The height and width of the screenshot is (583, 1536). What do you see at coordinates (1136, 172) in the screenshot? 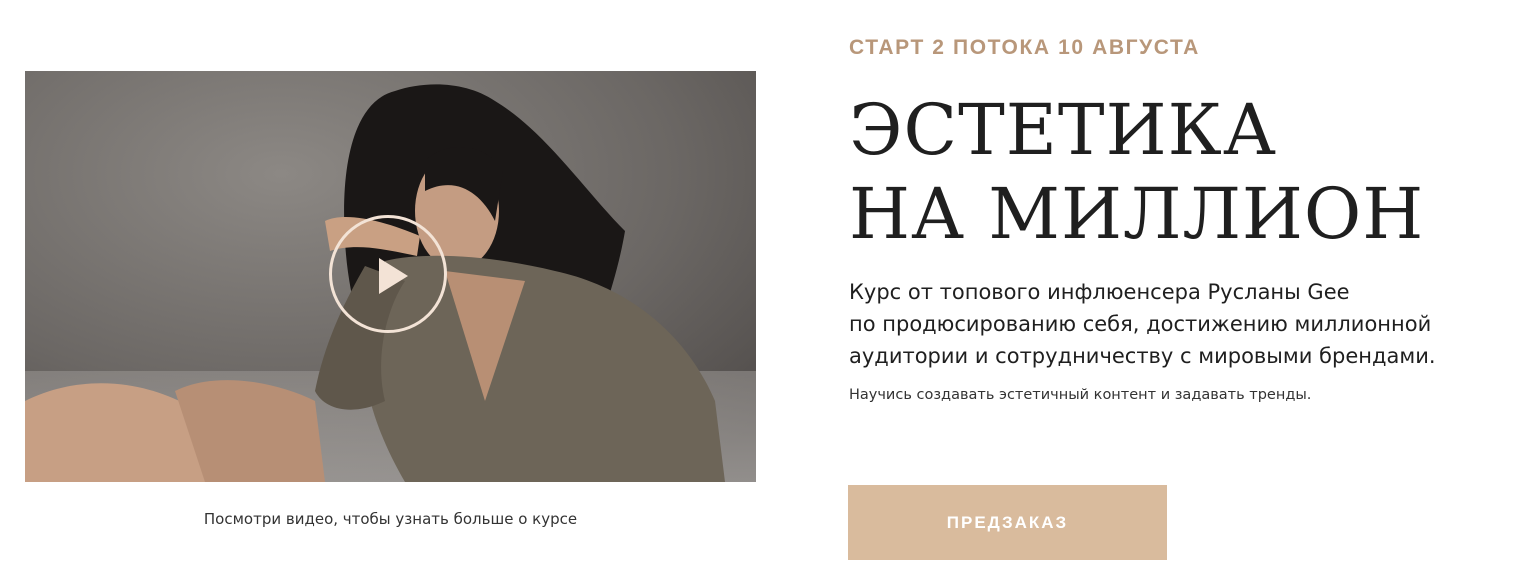
I see `course-title: ЭСТЕТИКА НА МИЛЛИОН` at bounding box center [1136, 172].